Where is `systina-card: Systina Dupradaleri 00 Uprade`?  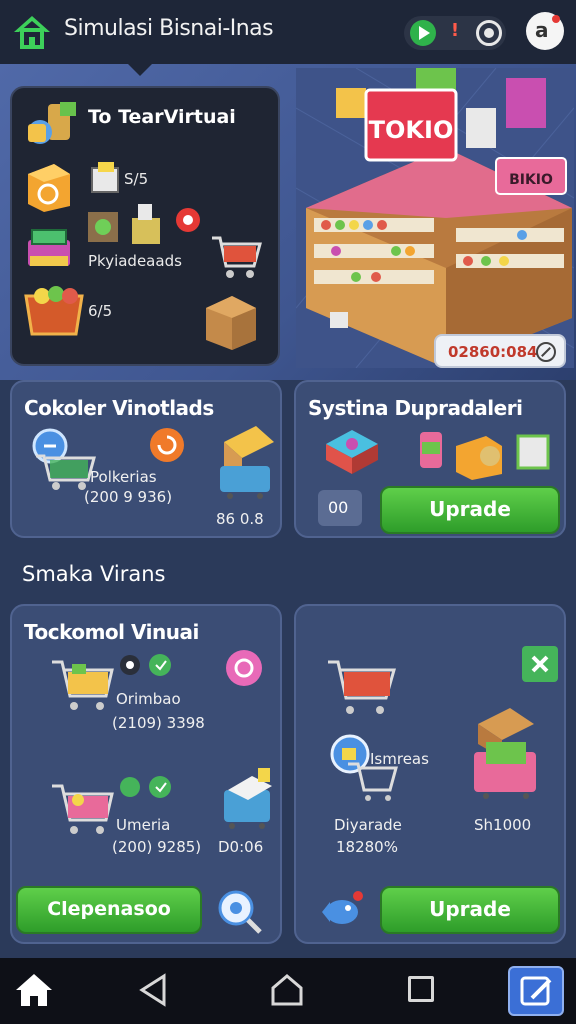
systina-card: Systina Dupradaleri 00 Uprade is located at coordinates (430, 459).